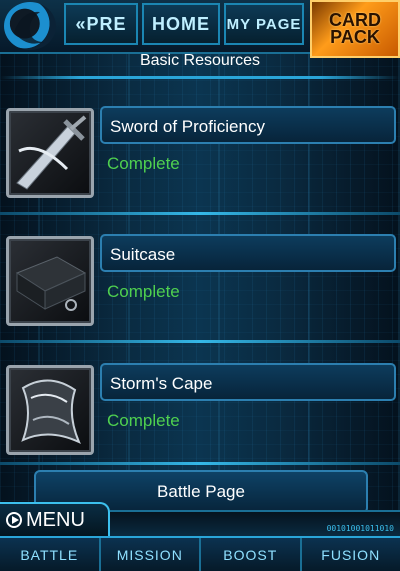 The width and height of the screenshot is (400, 571). I want to click on menu-label: MENU, so click(55, 519).